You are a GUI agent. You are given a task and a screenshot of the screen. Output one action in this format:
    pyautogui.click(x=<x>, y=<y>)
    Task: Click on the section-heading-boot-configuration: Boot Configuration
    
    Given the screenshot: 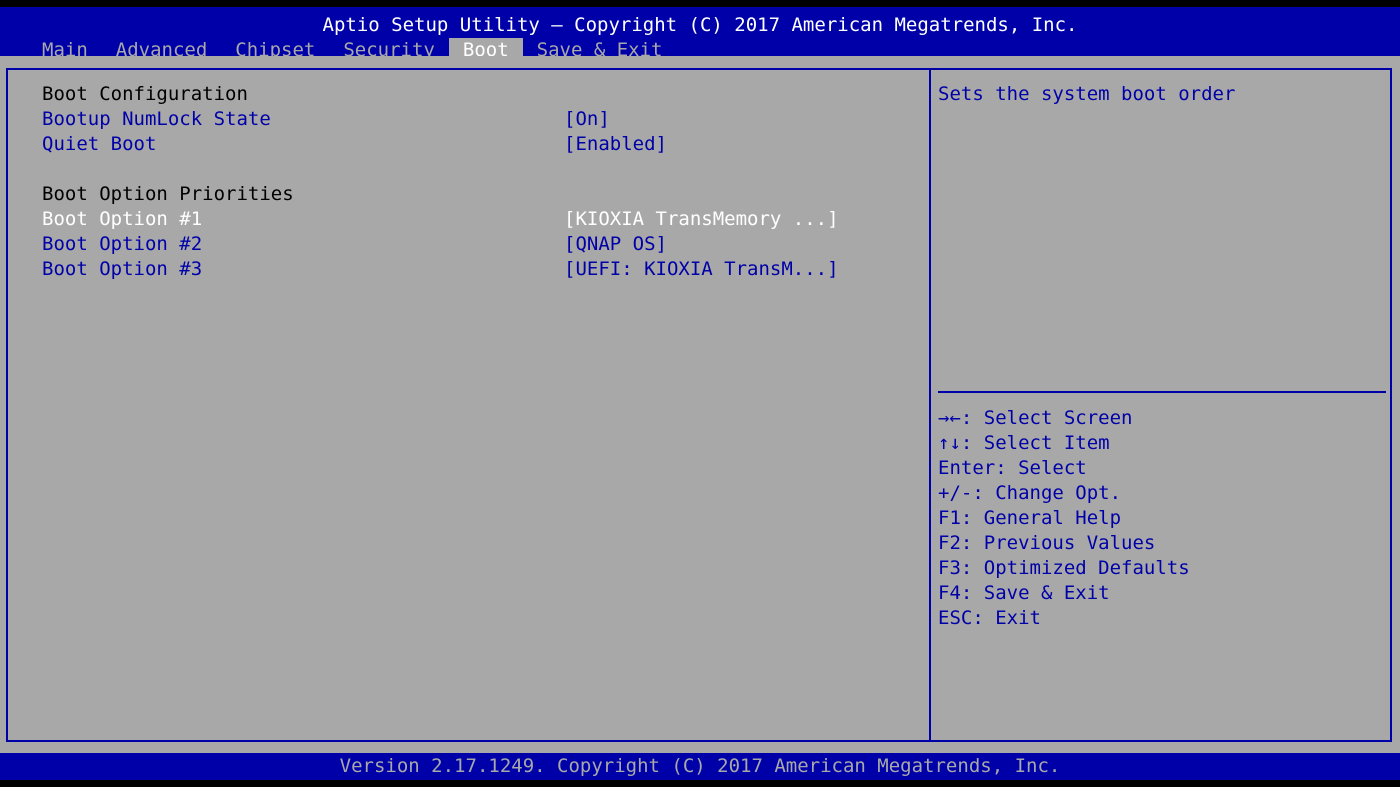 What is the action you would take?
    pyautogui.click(x=145, y=94)
    